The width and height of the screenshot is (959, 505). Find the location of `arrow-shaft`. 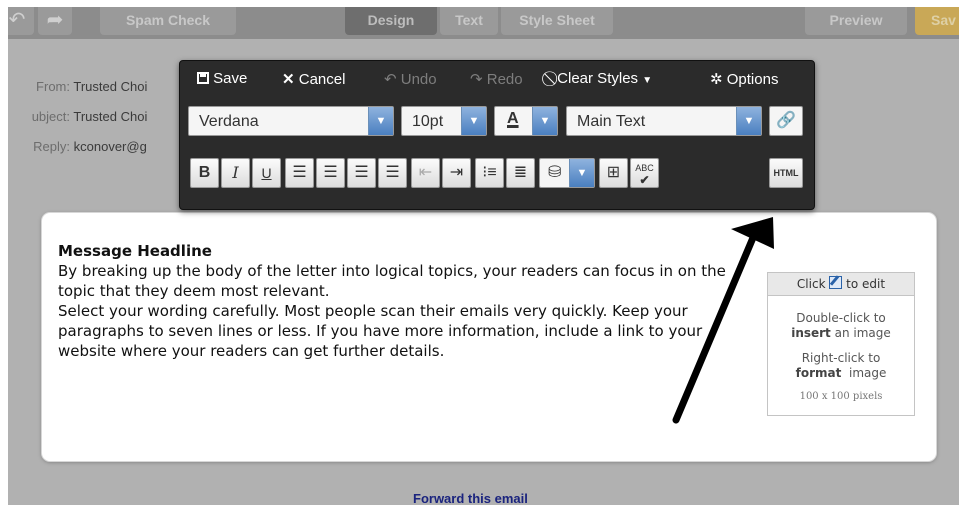

arrow-shaft is located at coordinates (715, 326).